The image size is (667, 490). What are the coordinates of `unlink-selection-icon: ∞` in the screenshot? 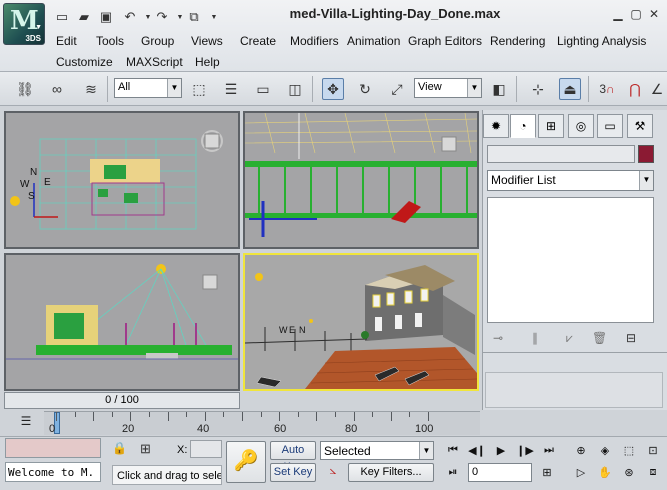 It's located at (57, 89).